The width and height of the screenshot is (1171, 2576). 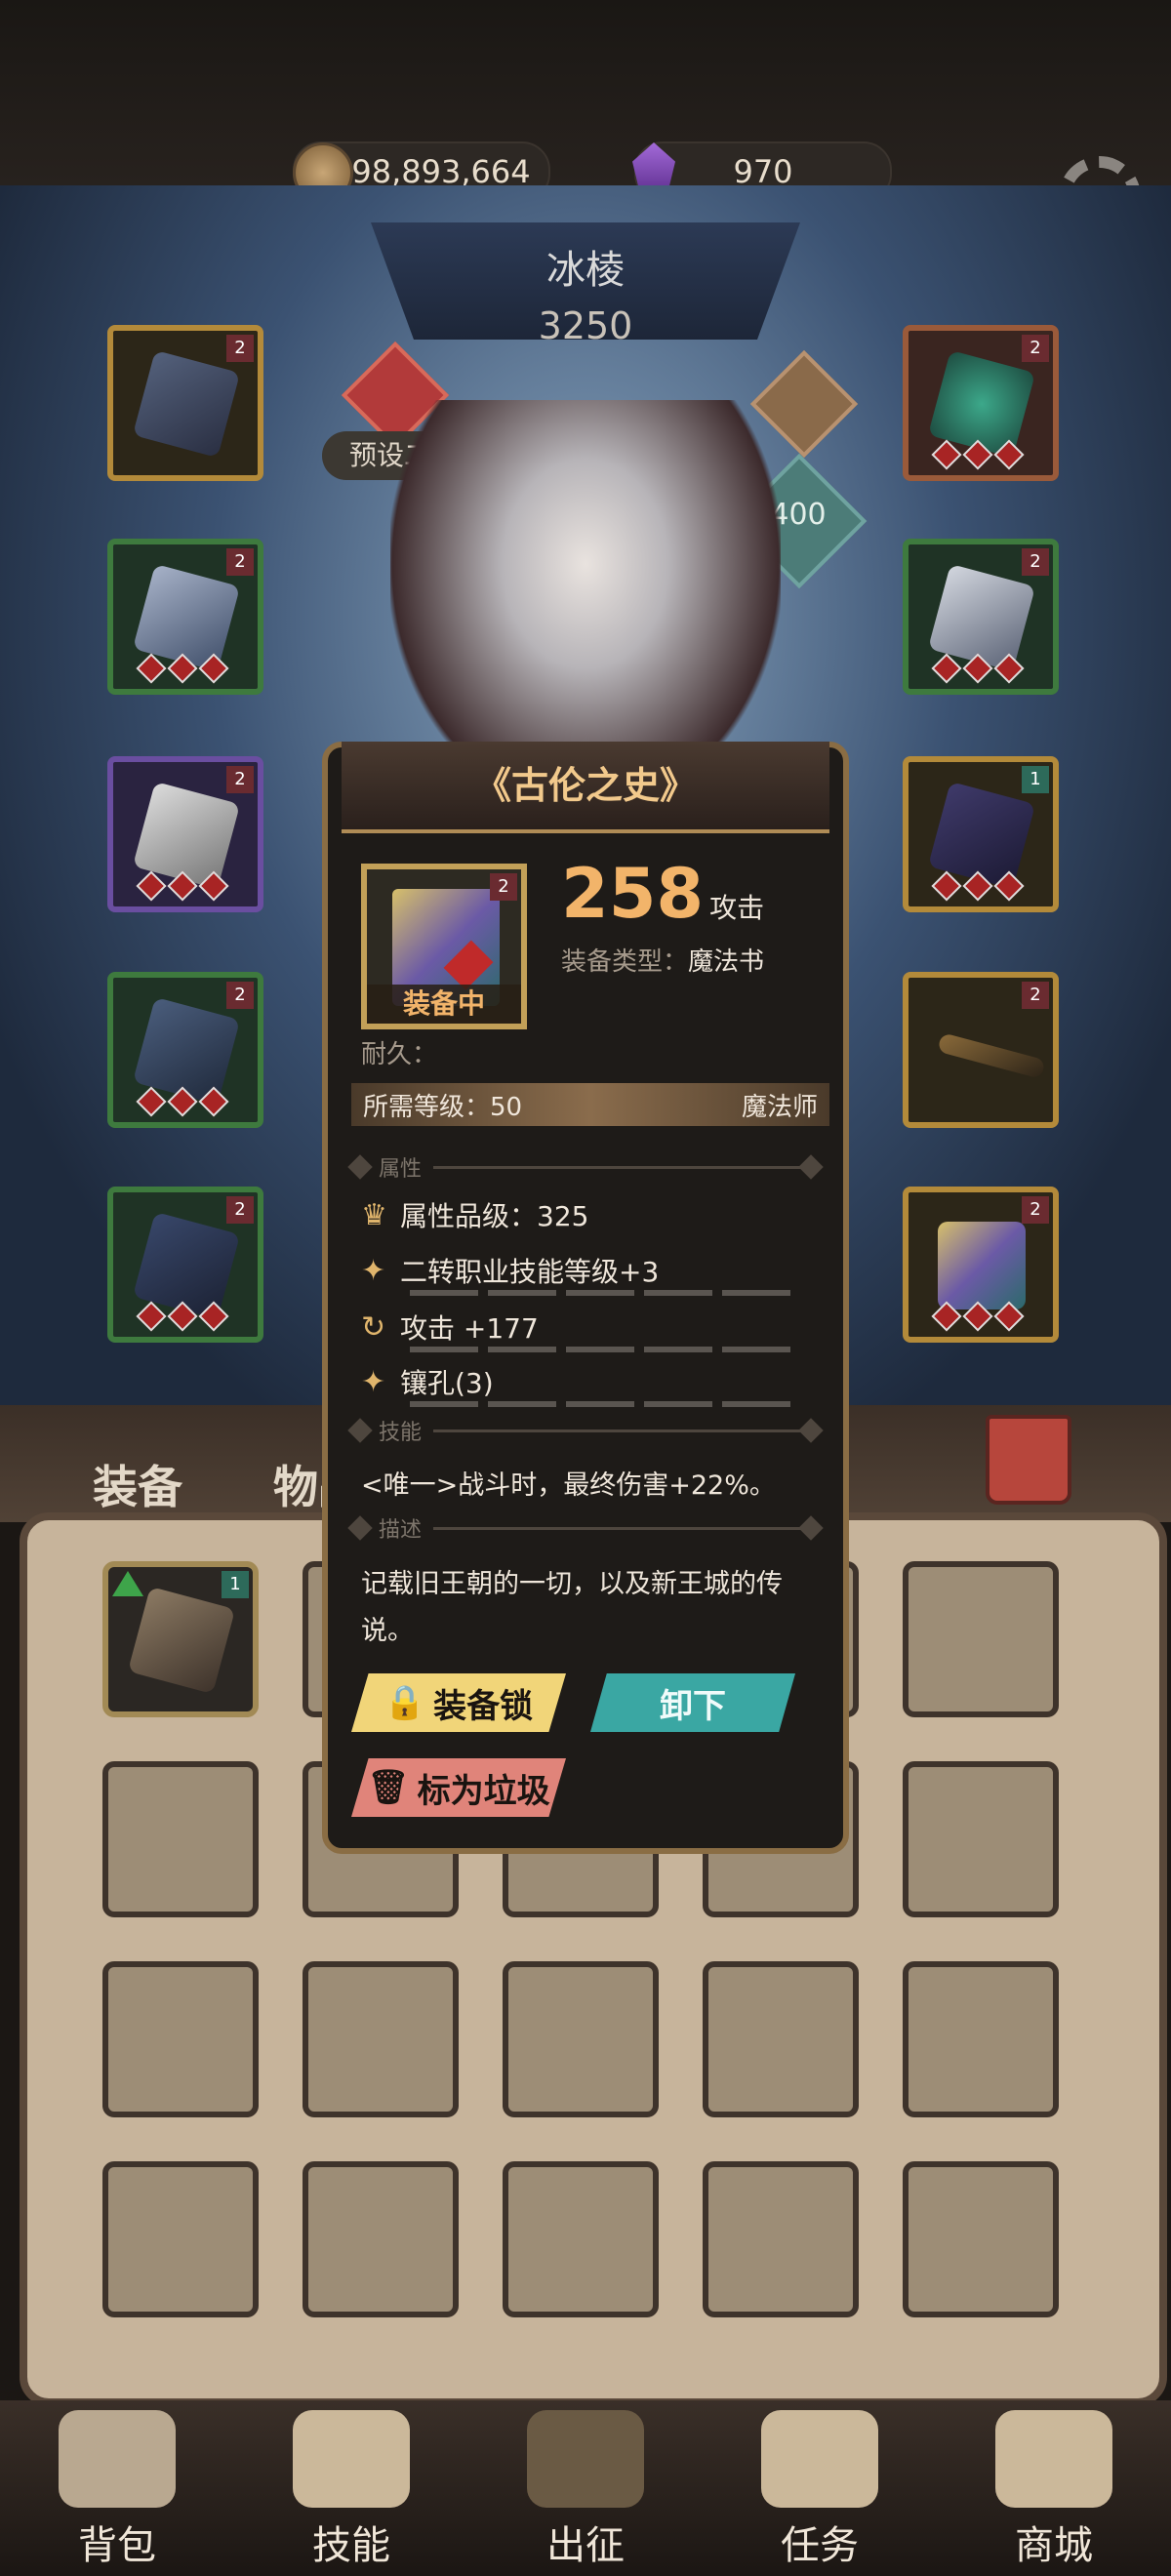 I want to click on durability-label: 耐久：, so click(x=399, y=1054).